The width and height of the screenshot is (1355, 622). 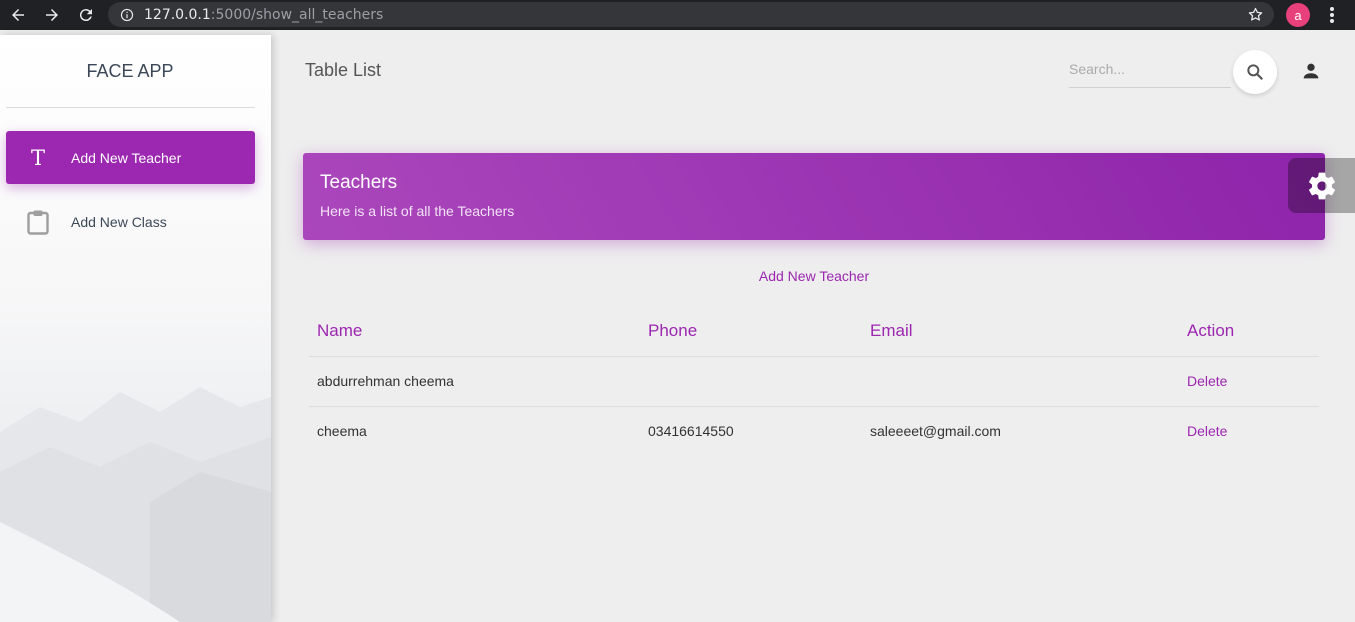 I want to click on gear-icon, so click(x=1321, y=185).